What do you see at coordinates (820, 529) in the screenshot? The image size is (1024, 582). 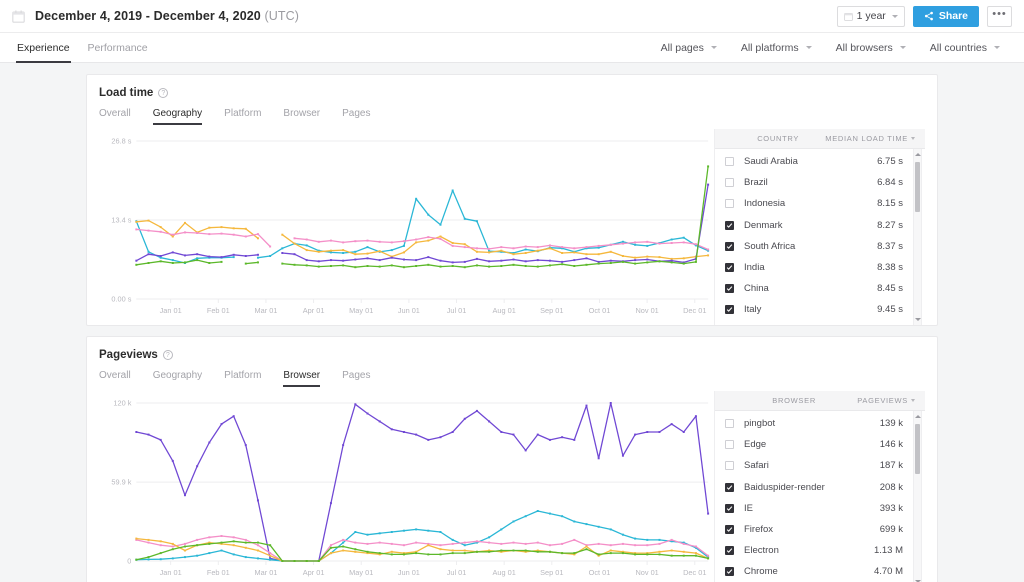 I see `table-row: Firefox 699 k` at bounding box center [820, 529].